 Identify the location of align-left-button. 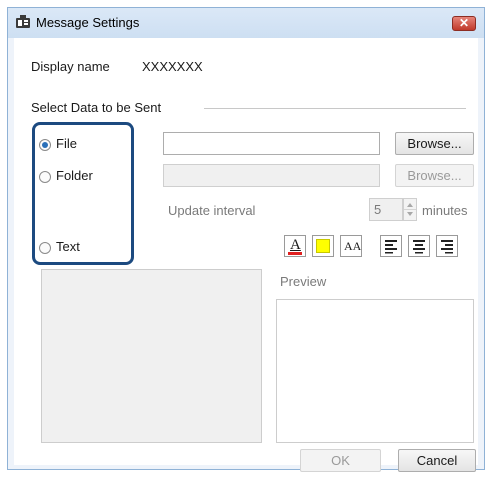
(391, 246).